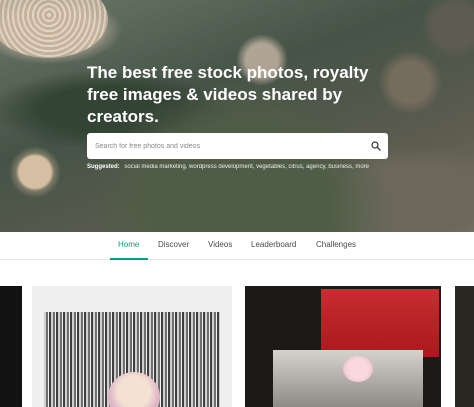 The image size is (474, 407). What do you see at coordinates (220, 250) in the screenshot?
I see `tab-videos: Videos` at bounding box center [220, 250].